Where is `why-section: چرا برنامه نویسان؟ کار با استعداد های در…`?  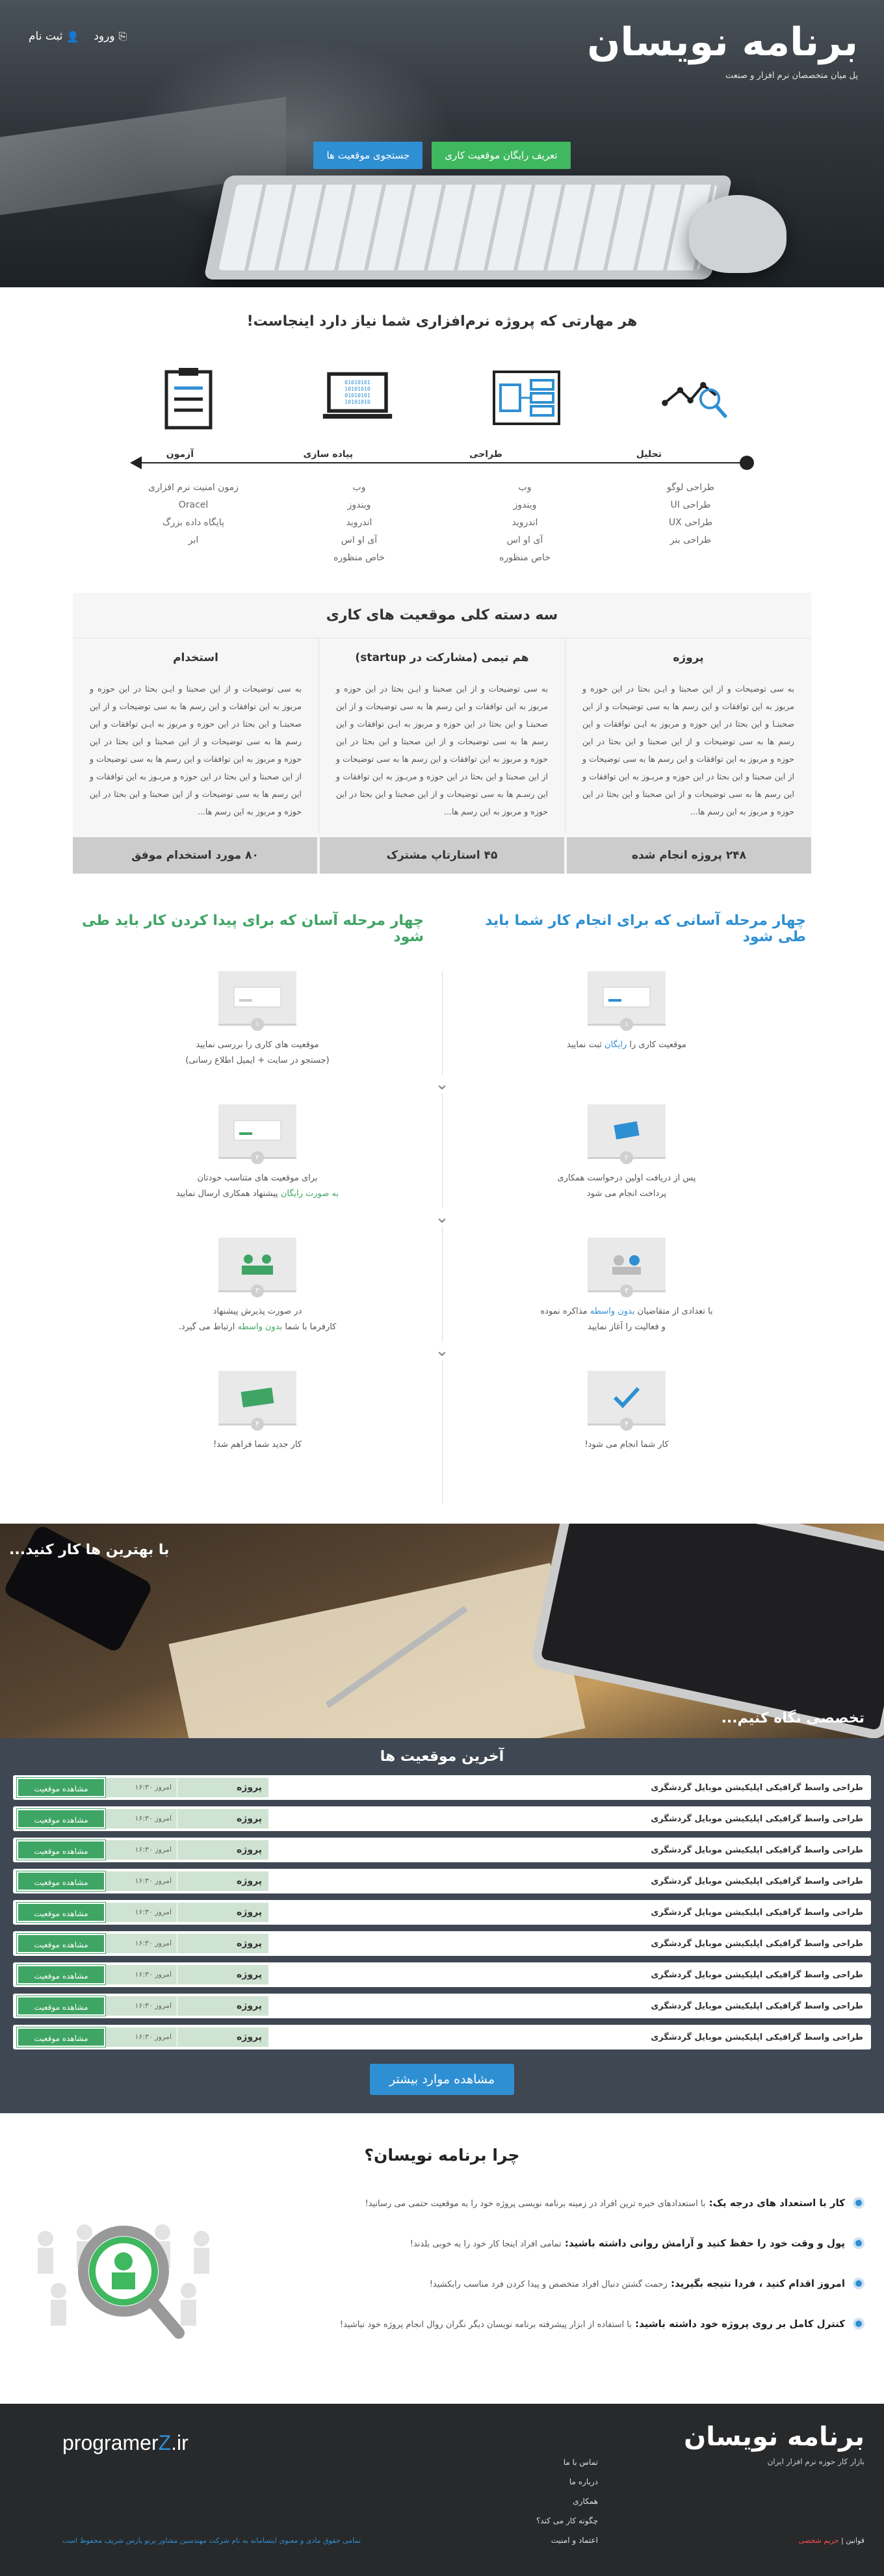 why-section: چرا برنامه نویسان؟ کار با استعداد های در… is located at coordinates (442, 2258).